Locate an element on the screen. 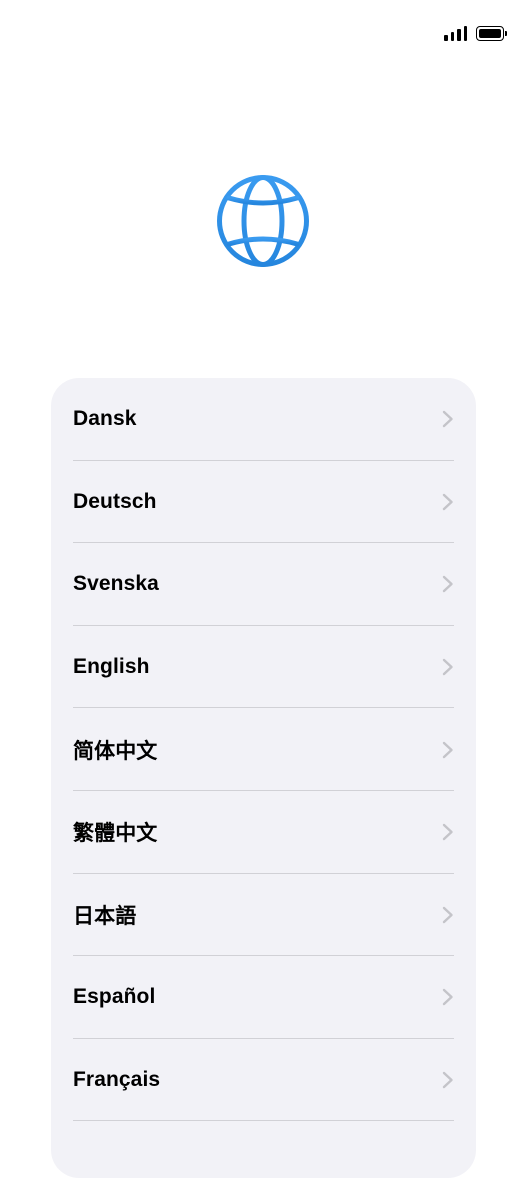  language-label: Español is located at coordinates (114, 997).